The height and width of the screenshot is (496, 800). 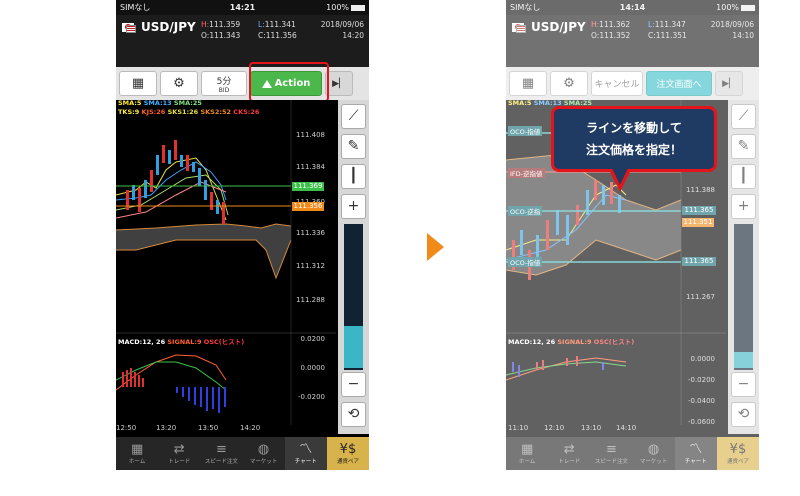 I want to click on chart-toolbar: ▦ ⚙ キャンセル 注文画面へ ▶▏, so click(x=632, y=83).